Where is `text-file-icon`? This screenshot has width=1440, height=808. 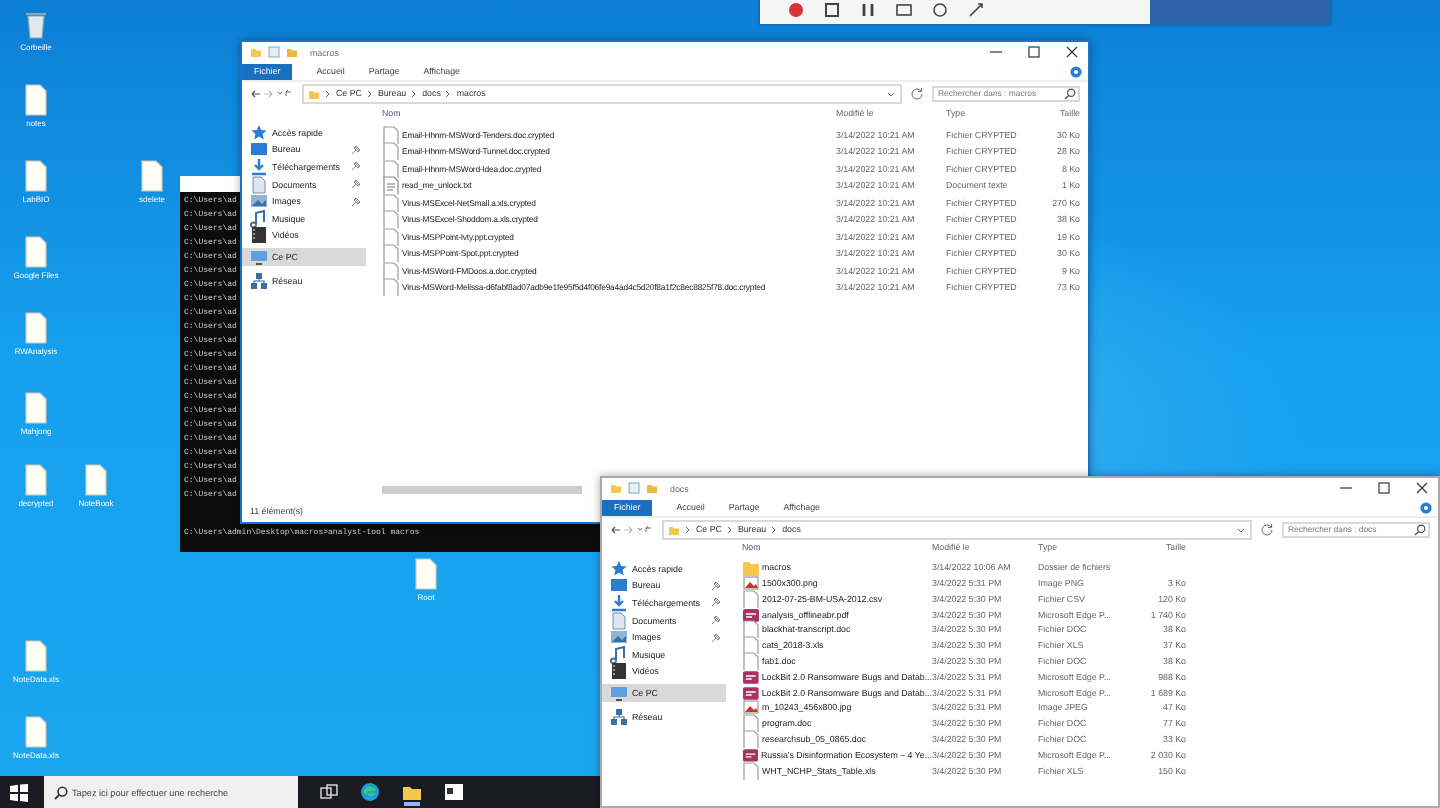 text-file-icon is located at coordinates (391, 185).